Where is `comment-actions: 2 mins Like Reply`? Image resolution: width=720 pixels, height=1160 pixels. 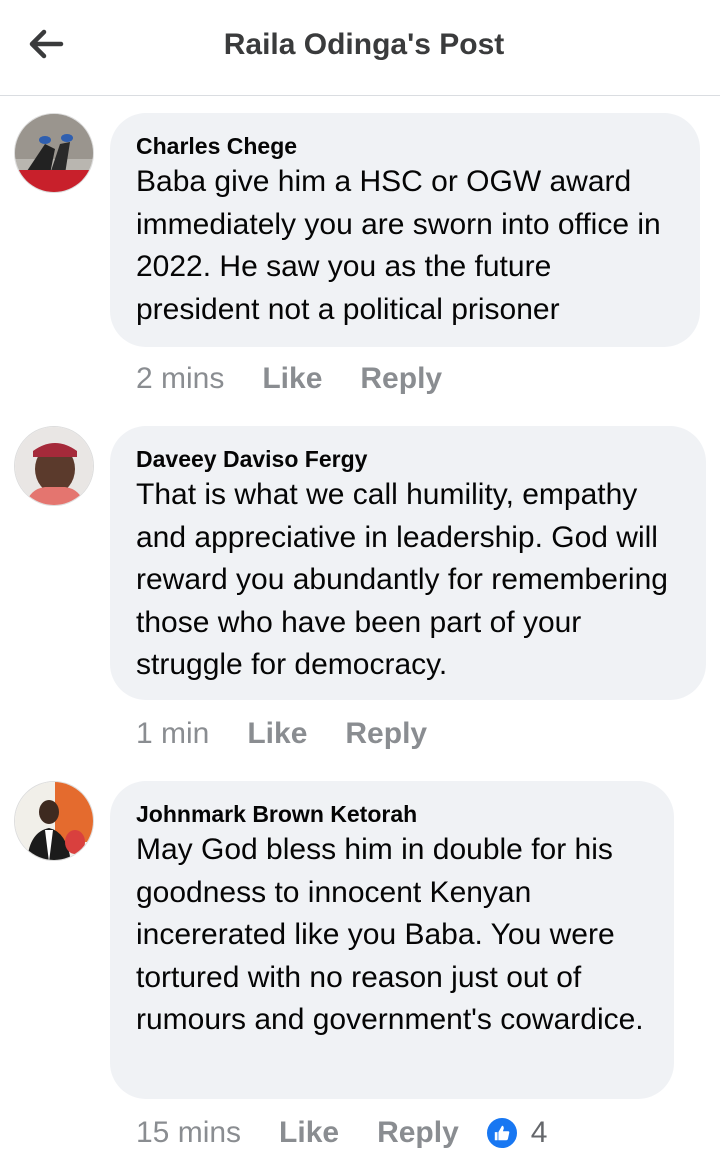 comment-actions: 2 mins Like Reply is located at coordinates (289, 379).